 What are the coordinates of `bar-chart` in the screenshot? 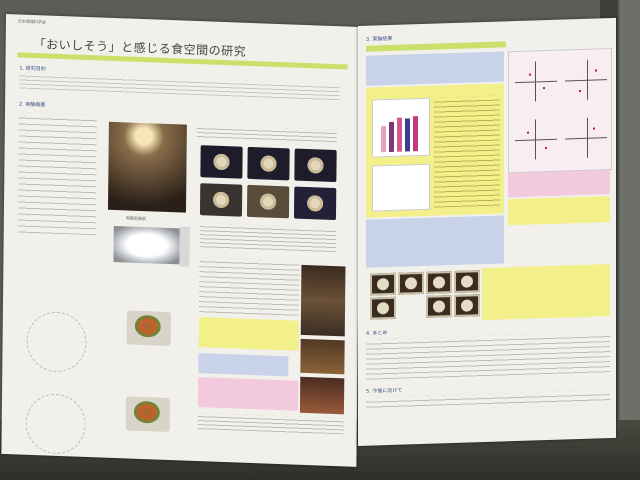 It's located at (401, 127).